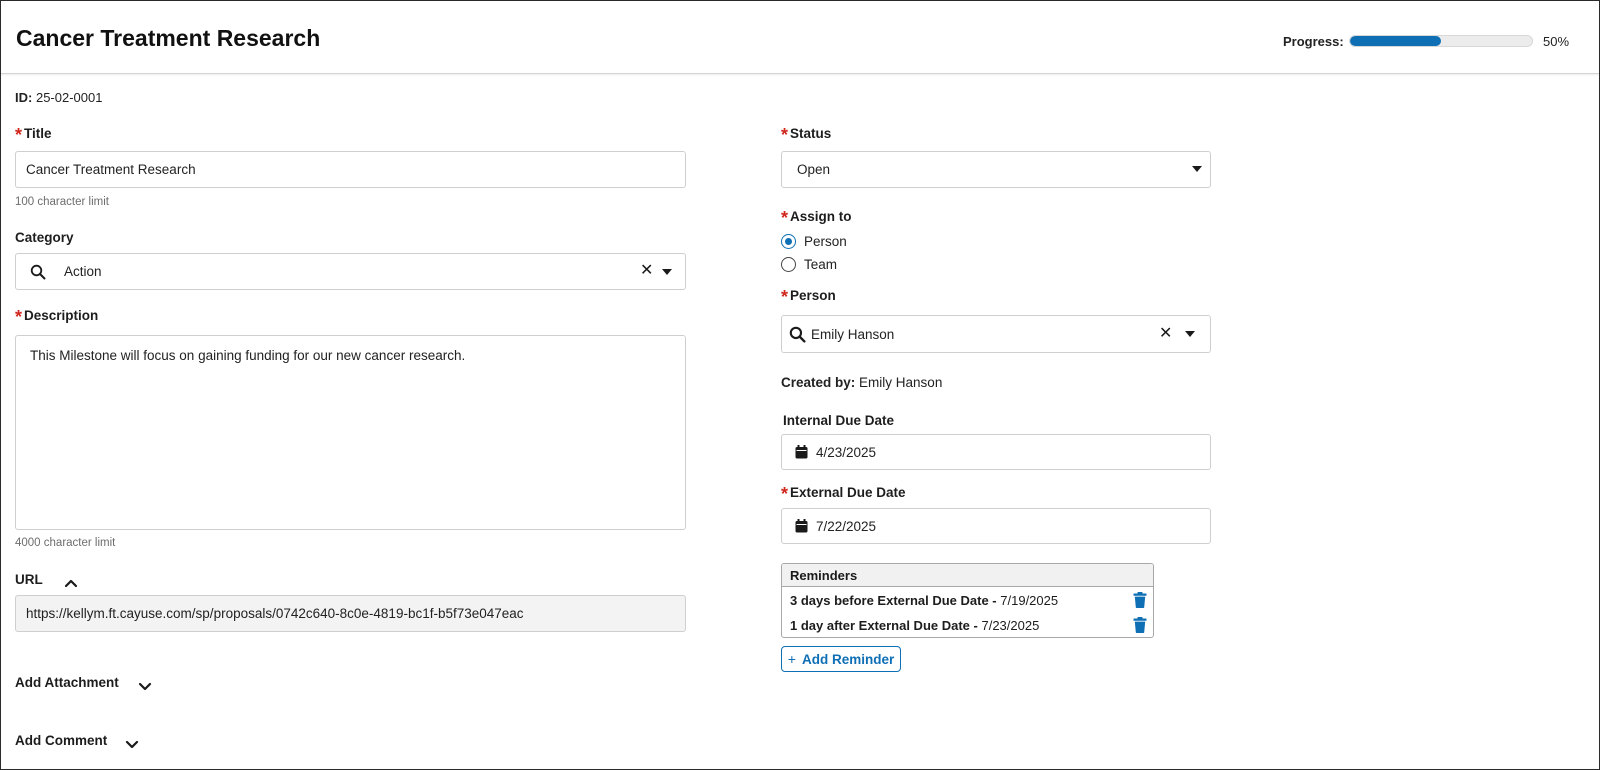 The height and width of the screenshot is (770, 1600). I want to click on category-select: Action ✕, so click(350, 271).